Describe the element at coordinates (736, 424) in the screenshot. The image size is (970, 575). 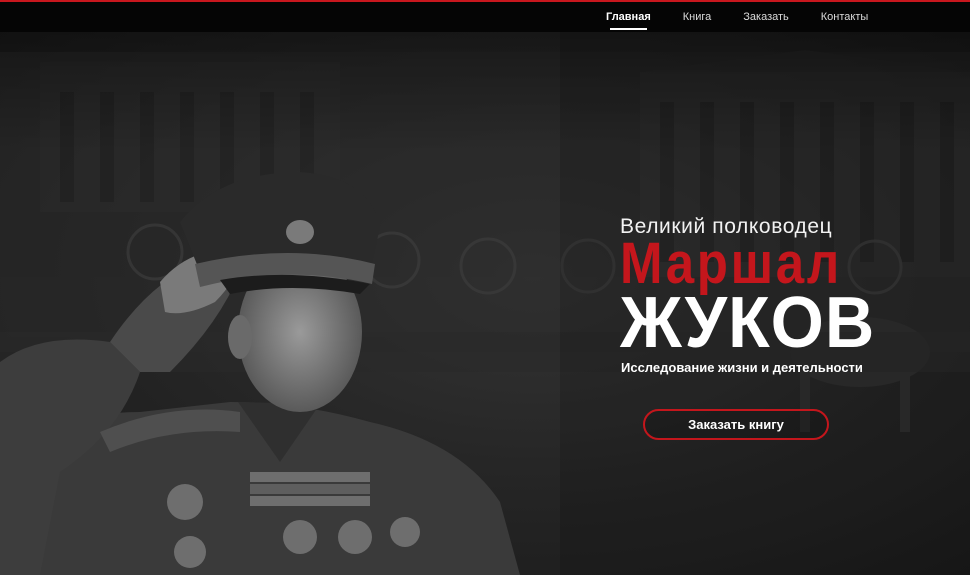
I see `order-book-button: Заказать книгу` at that location.